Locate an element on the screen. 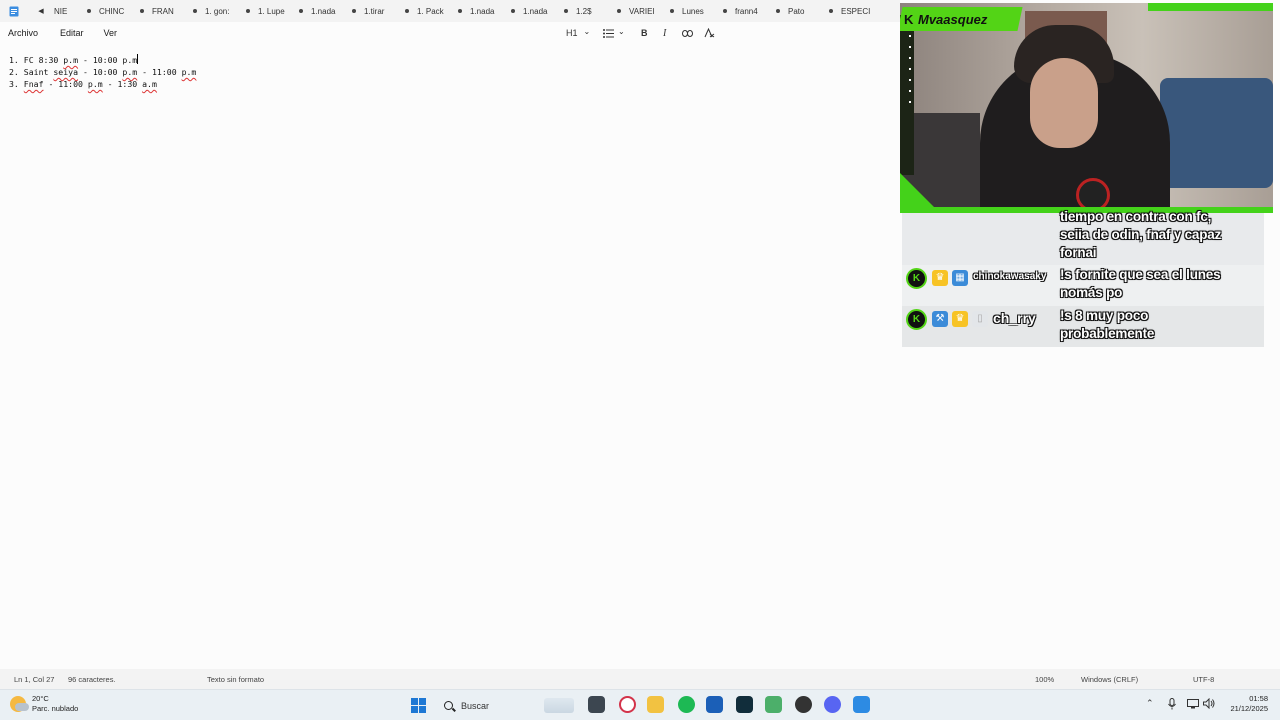 The height and width of the screenshot is (720, 1280). volume-icon is located at coordinates (1209, 703).